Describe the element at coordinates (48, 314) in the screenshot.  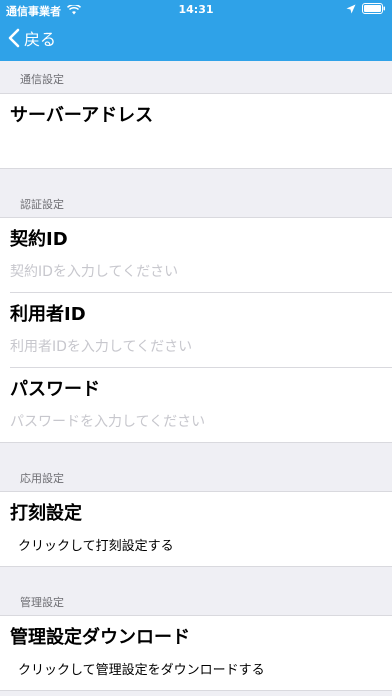
I see `user-id-title: 利用者ID` at that location.